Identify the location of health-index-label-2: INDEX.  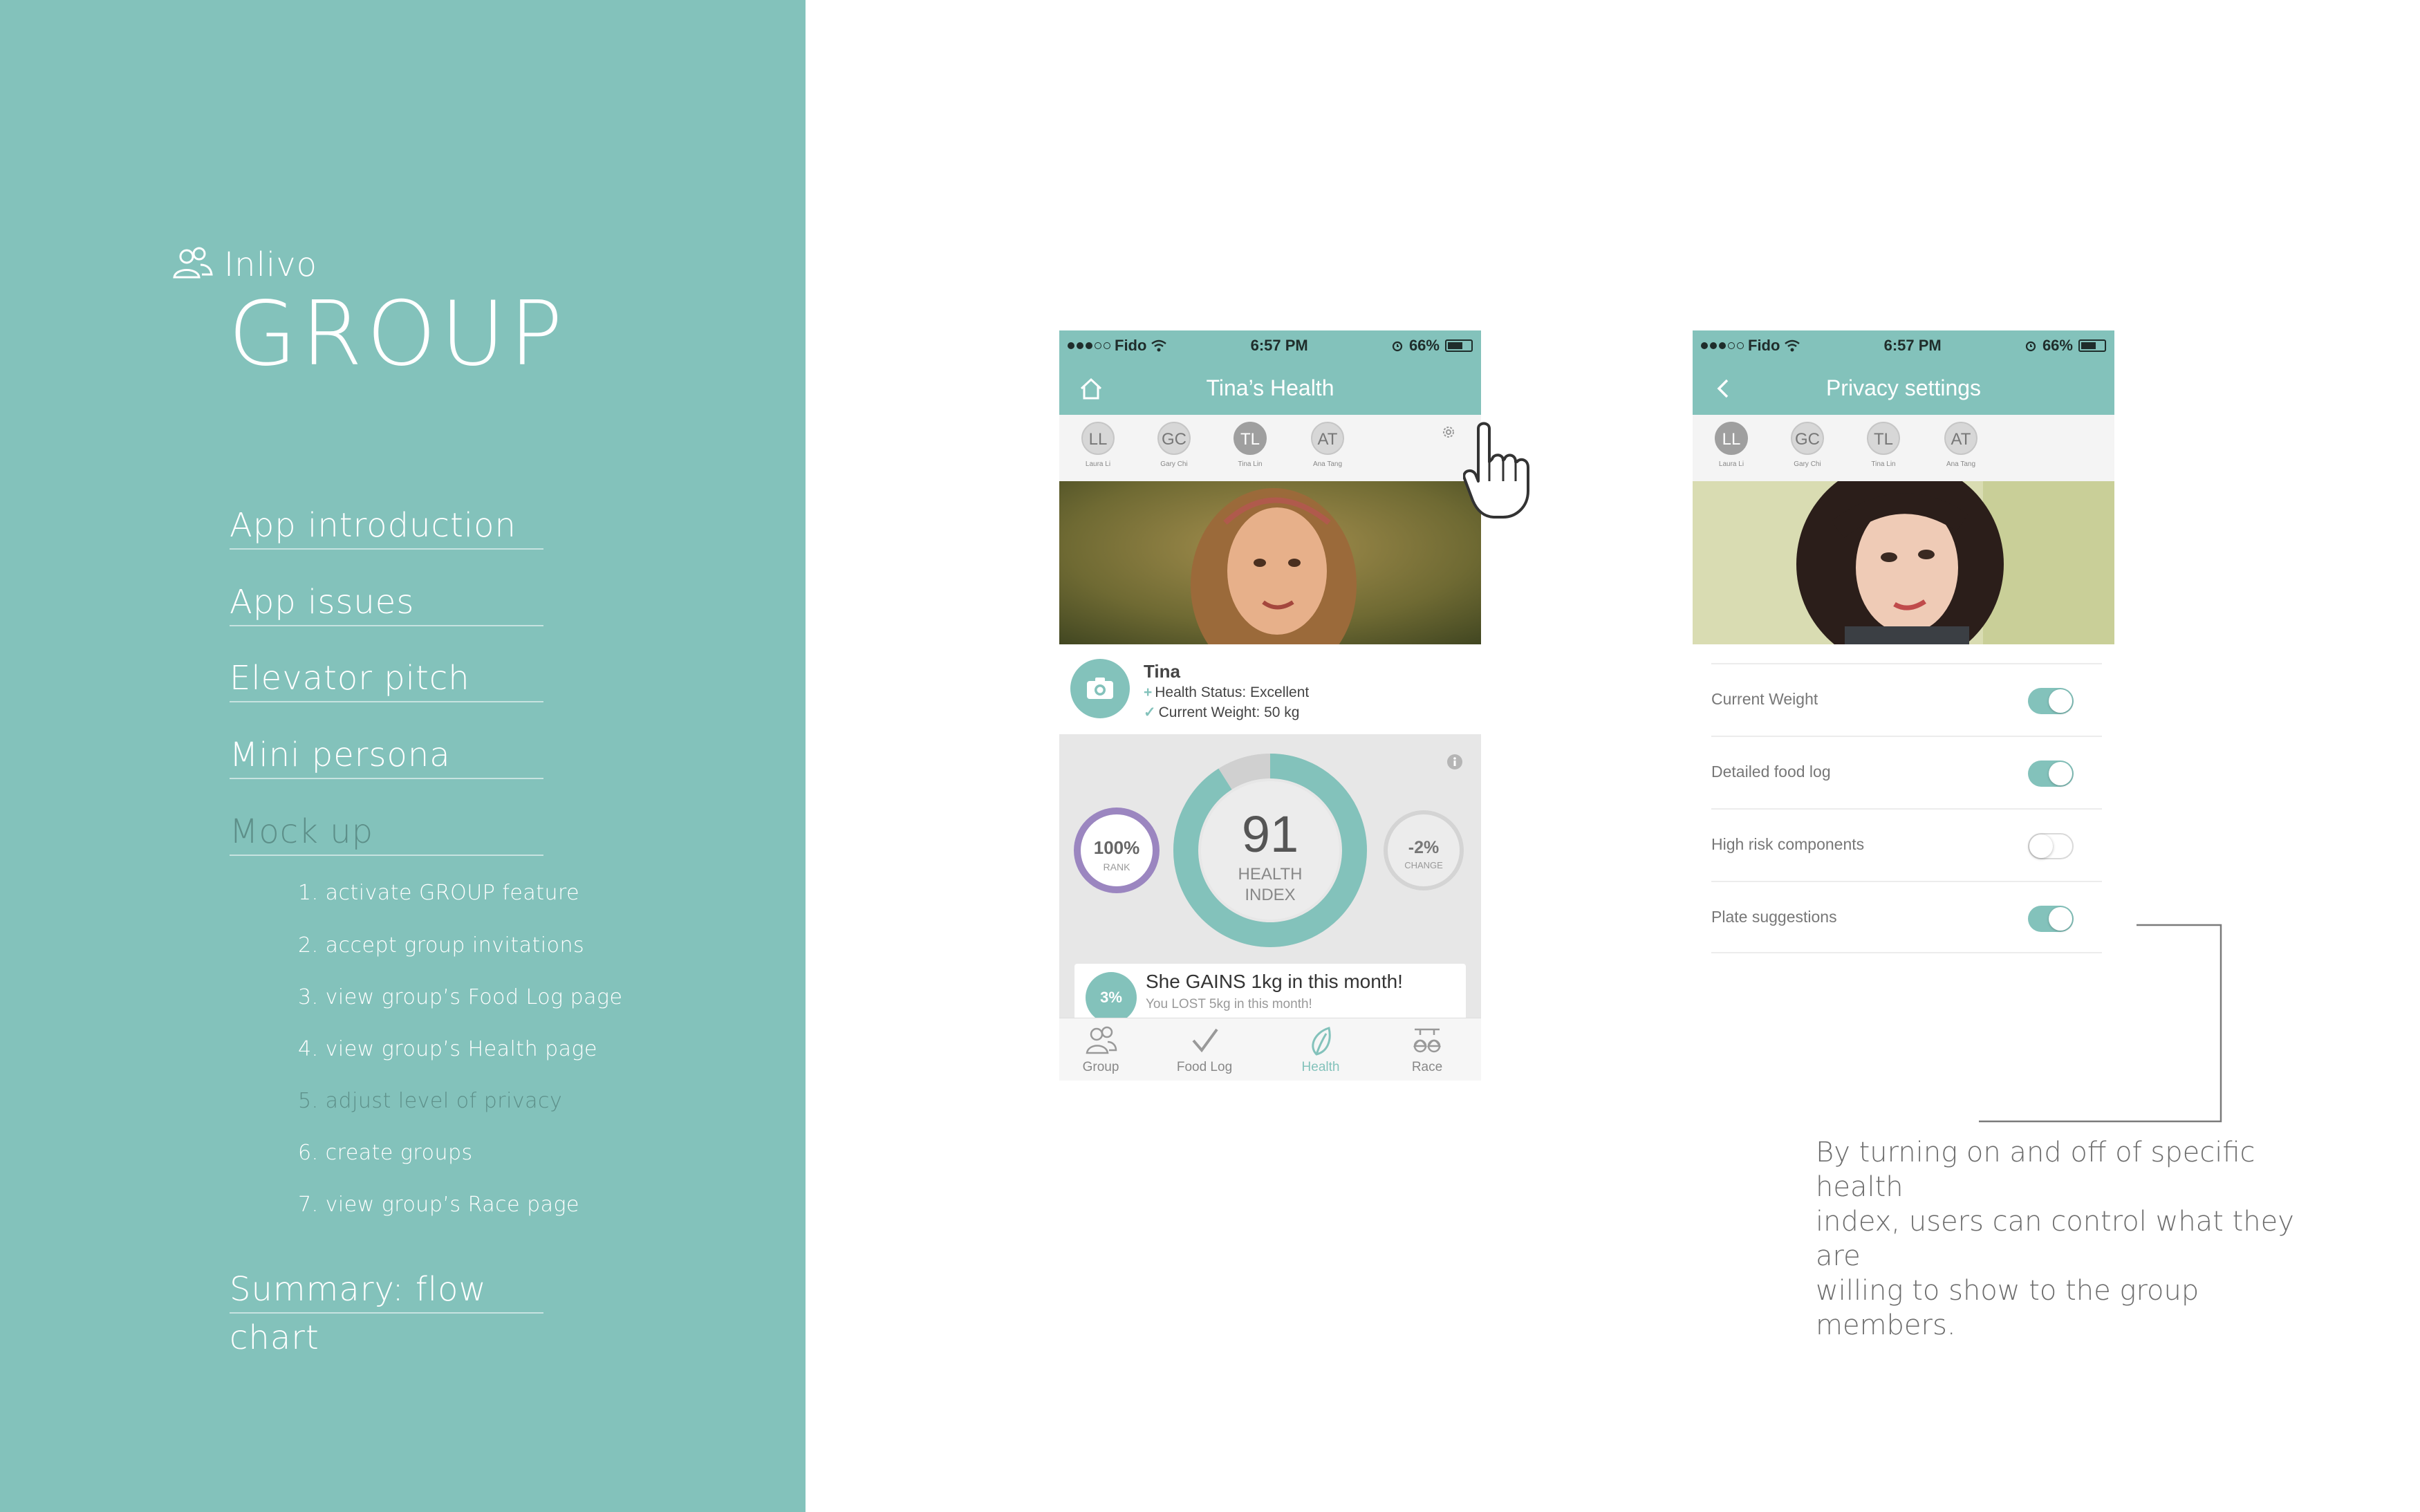
(1270, 895).